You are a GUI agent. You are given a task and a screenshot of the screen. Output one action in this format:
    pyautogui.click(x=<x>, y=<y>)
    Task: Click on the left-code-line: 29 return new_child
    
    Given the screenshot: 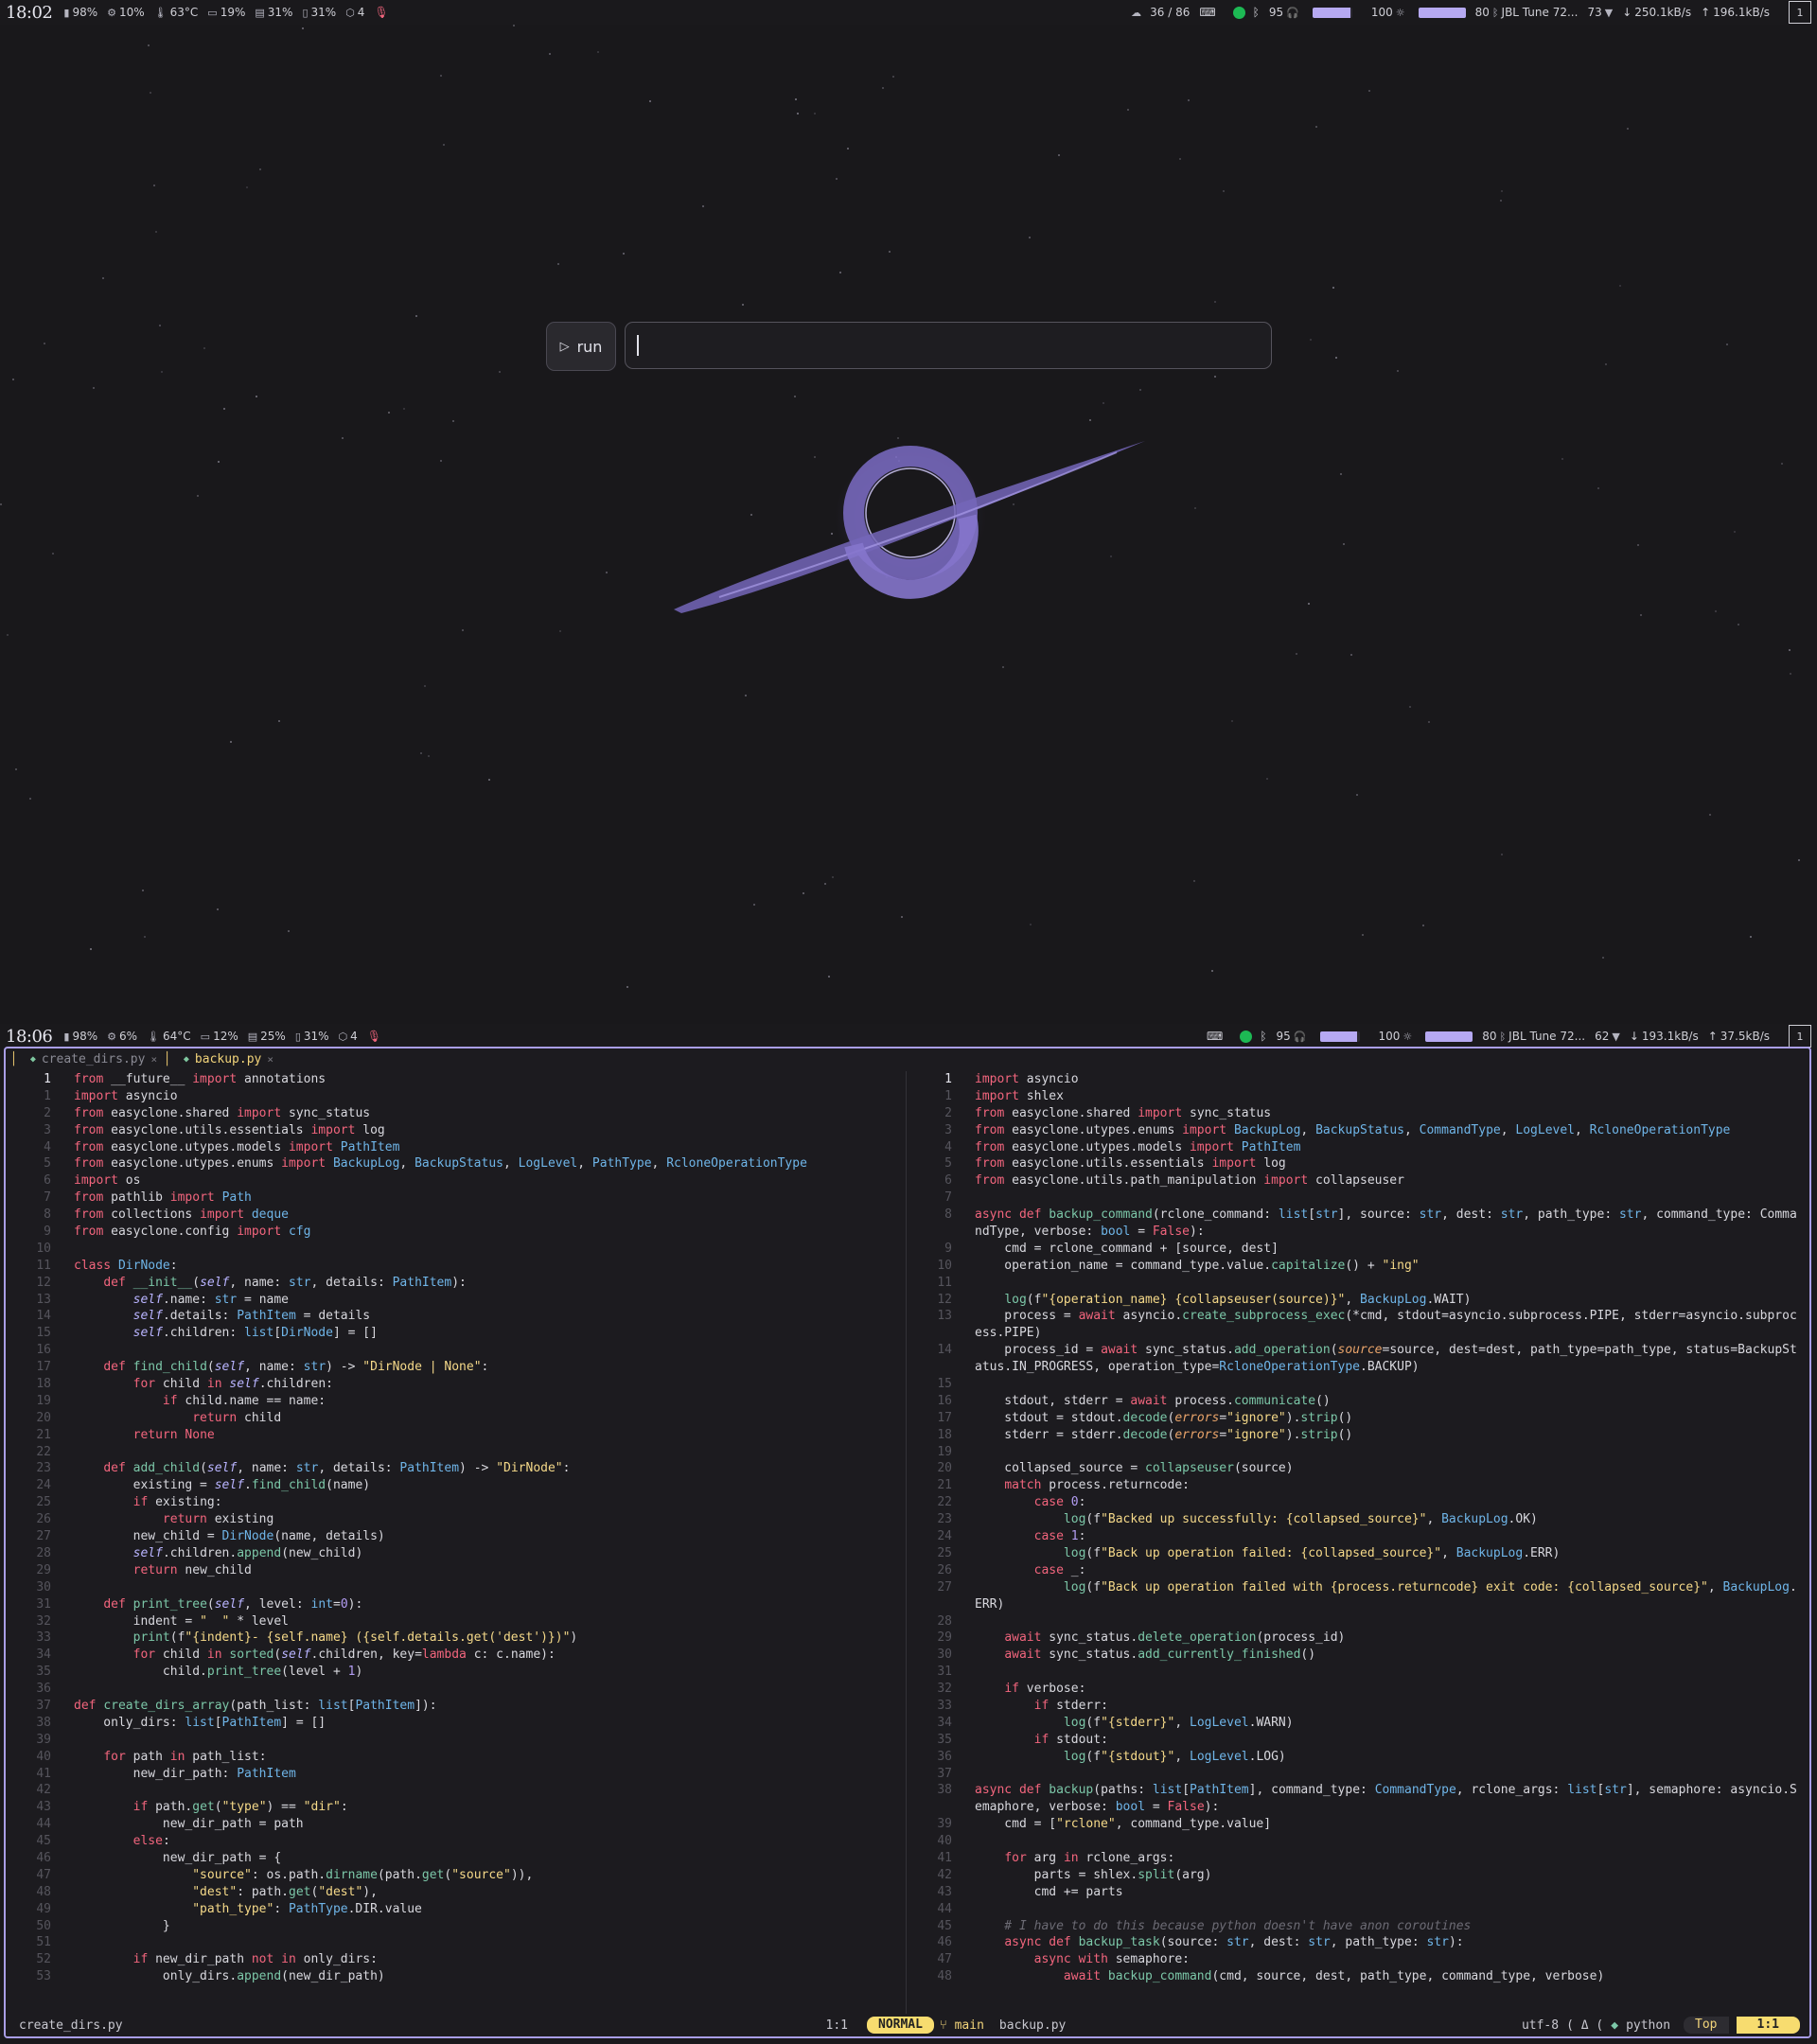 What is the action you would take?
    pyautogui.click(x=456, y=1570)
    